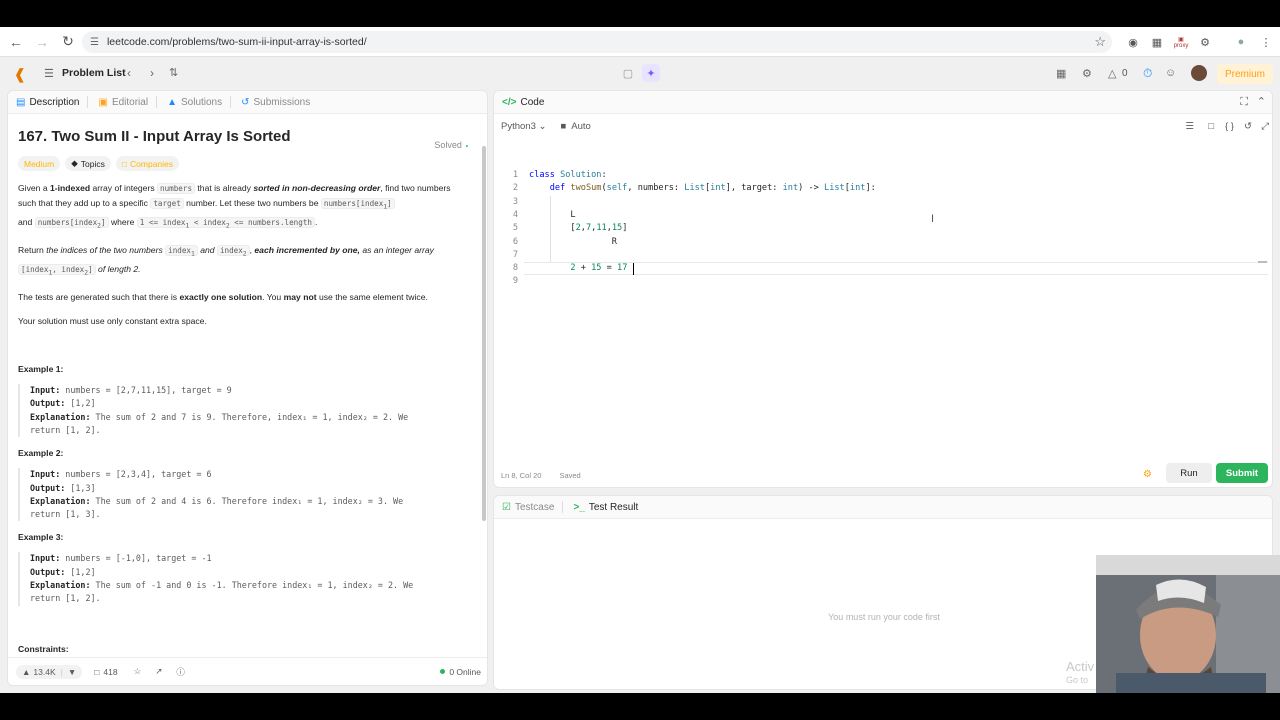 This screenshot has width=1280, height=720. Describe the element at coordinates (573, 241) in the screenshot. I see `code-line: R` at that location.